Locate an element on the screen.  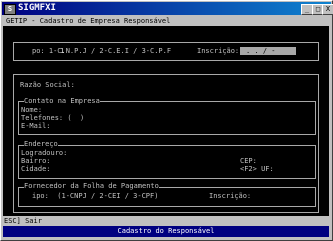
status-title: Cadastro do Responsável is located at coordinates (166, 231).